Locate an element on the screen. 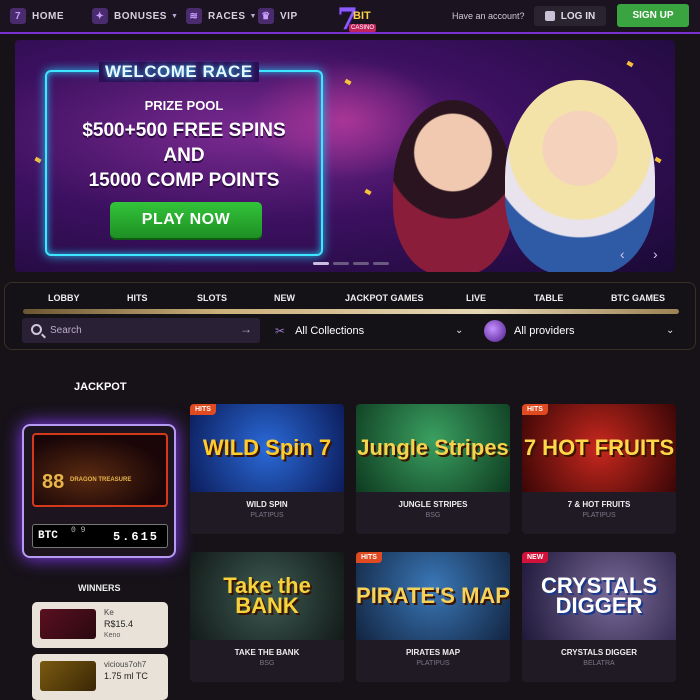 This screenshot has width=700, height=700. arrow-right-icon: → is located at coordinates (246, 329).